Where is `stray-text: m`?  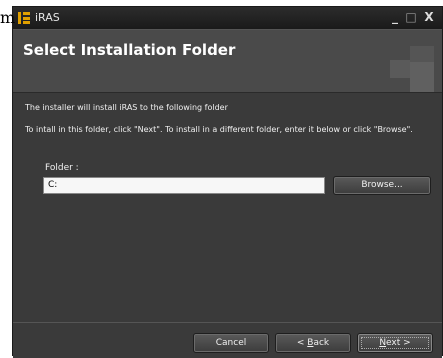 stray-text: m is located at coordinates (8, 17).